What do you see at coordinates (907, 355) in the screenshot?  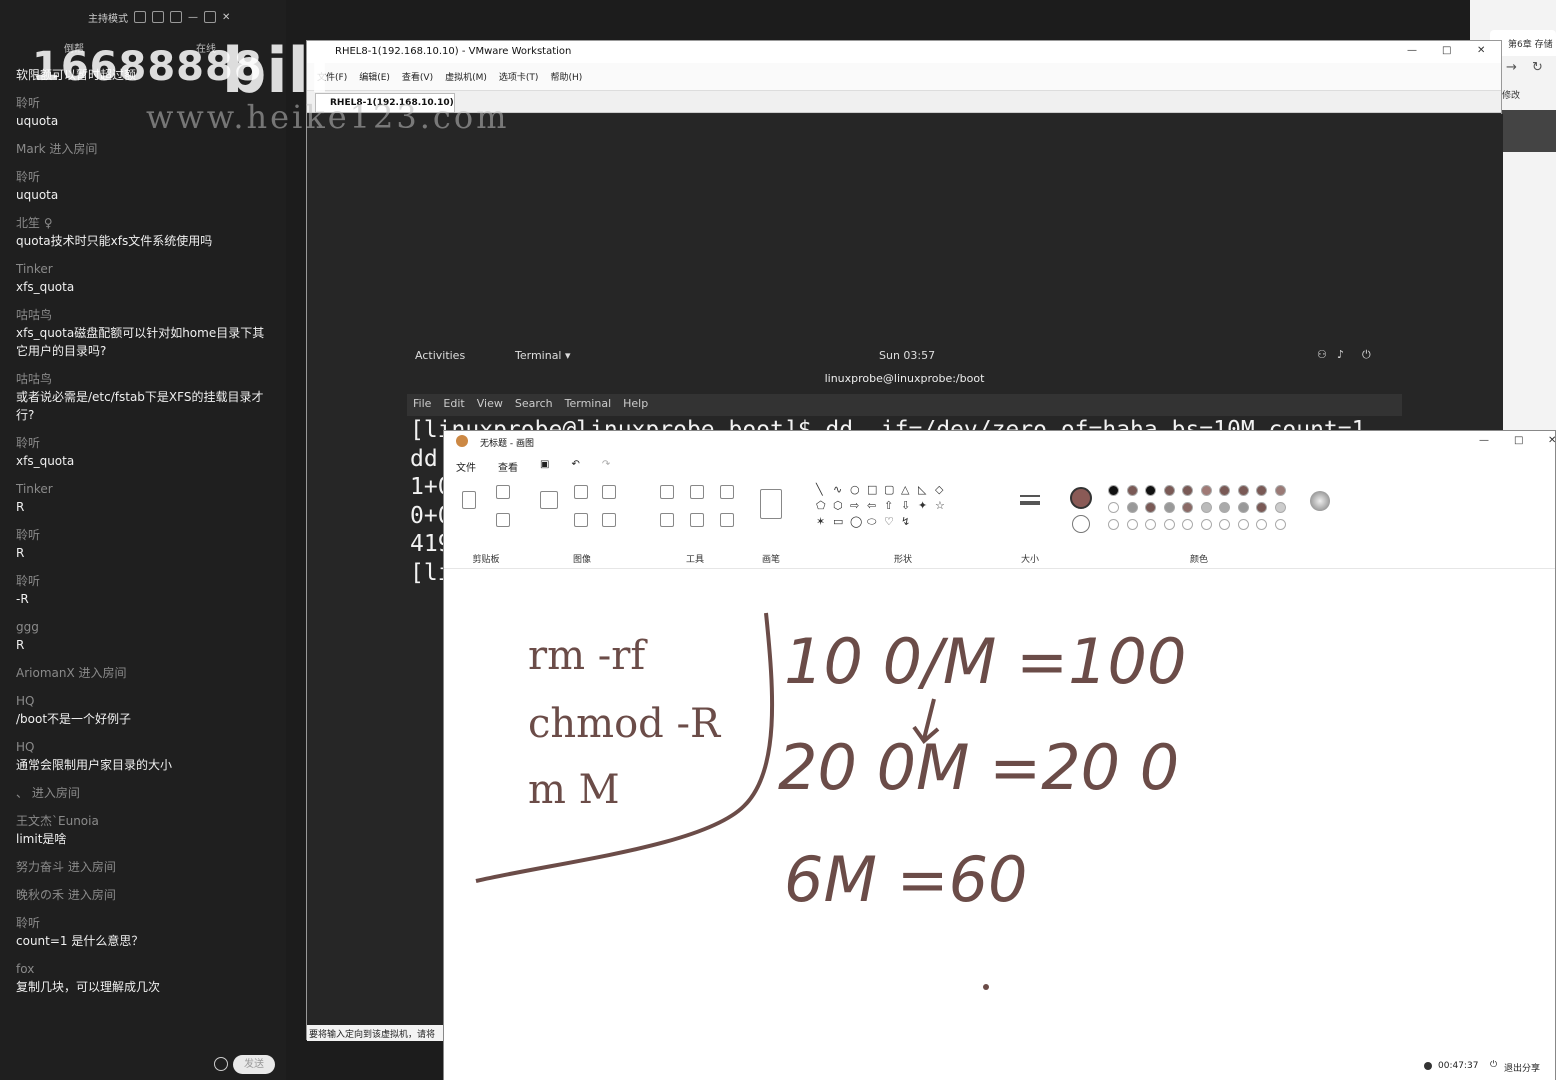 I see `clock: Sun 03:57` at bounding box center [907, 355].